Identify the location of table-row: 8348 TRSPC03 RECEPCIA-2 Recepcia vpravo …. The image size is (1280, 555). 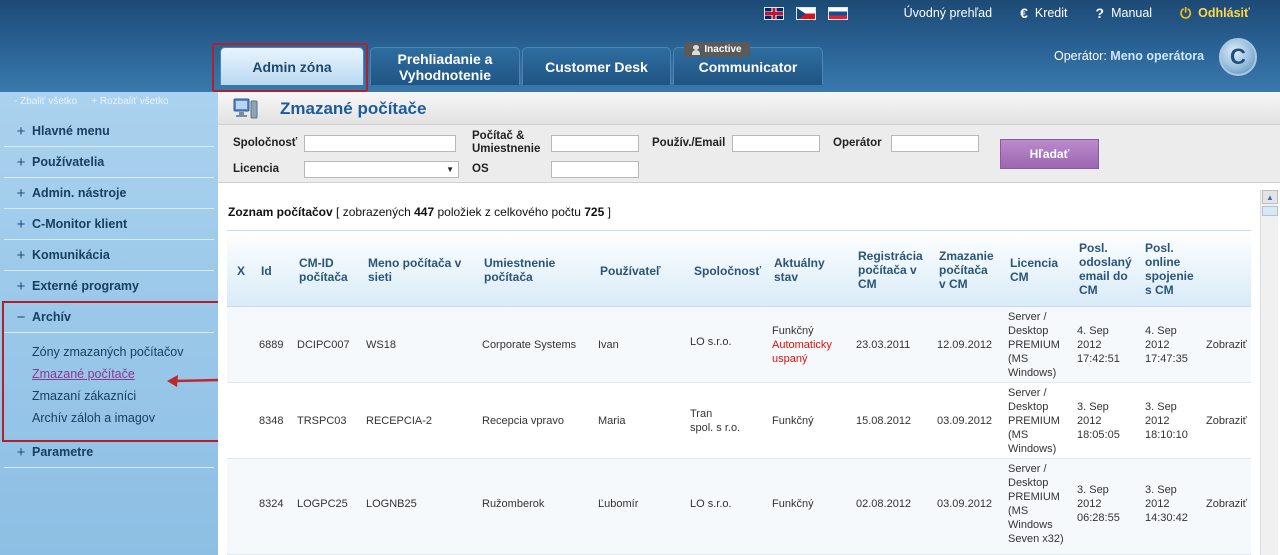
(739, 421).